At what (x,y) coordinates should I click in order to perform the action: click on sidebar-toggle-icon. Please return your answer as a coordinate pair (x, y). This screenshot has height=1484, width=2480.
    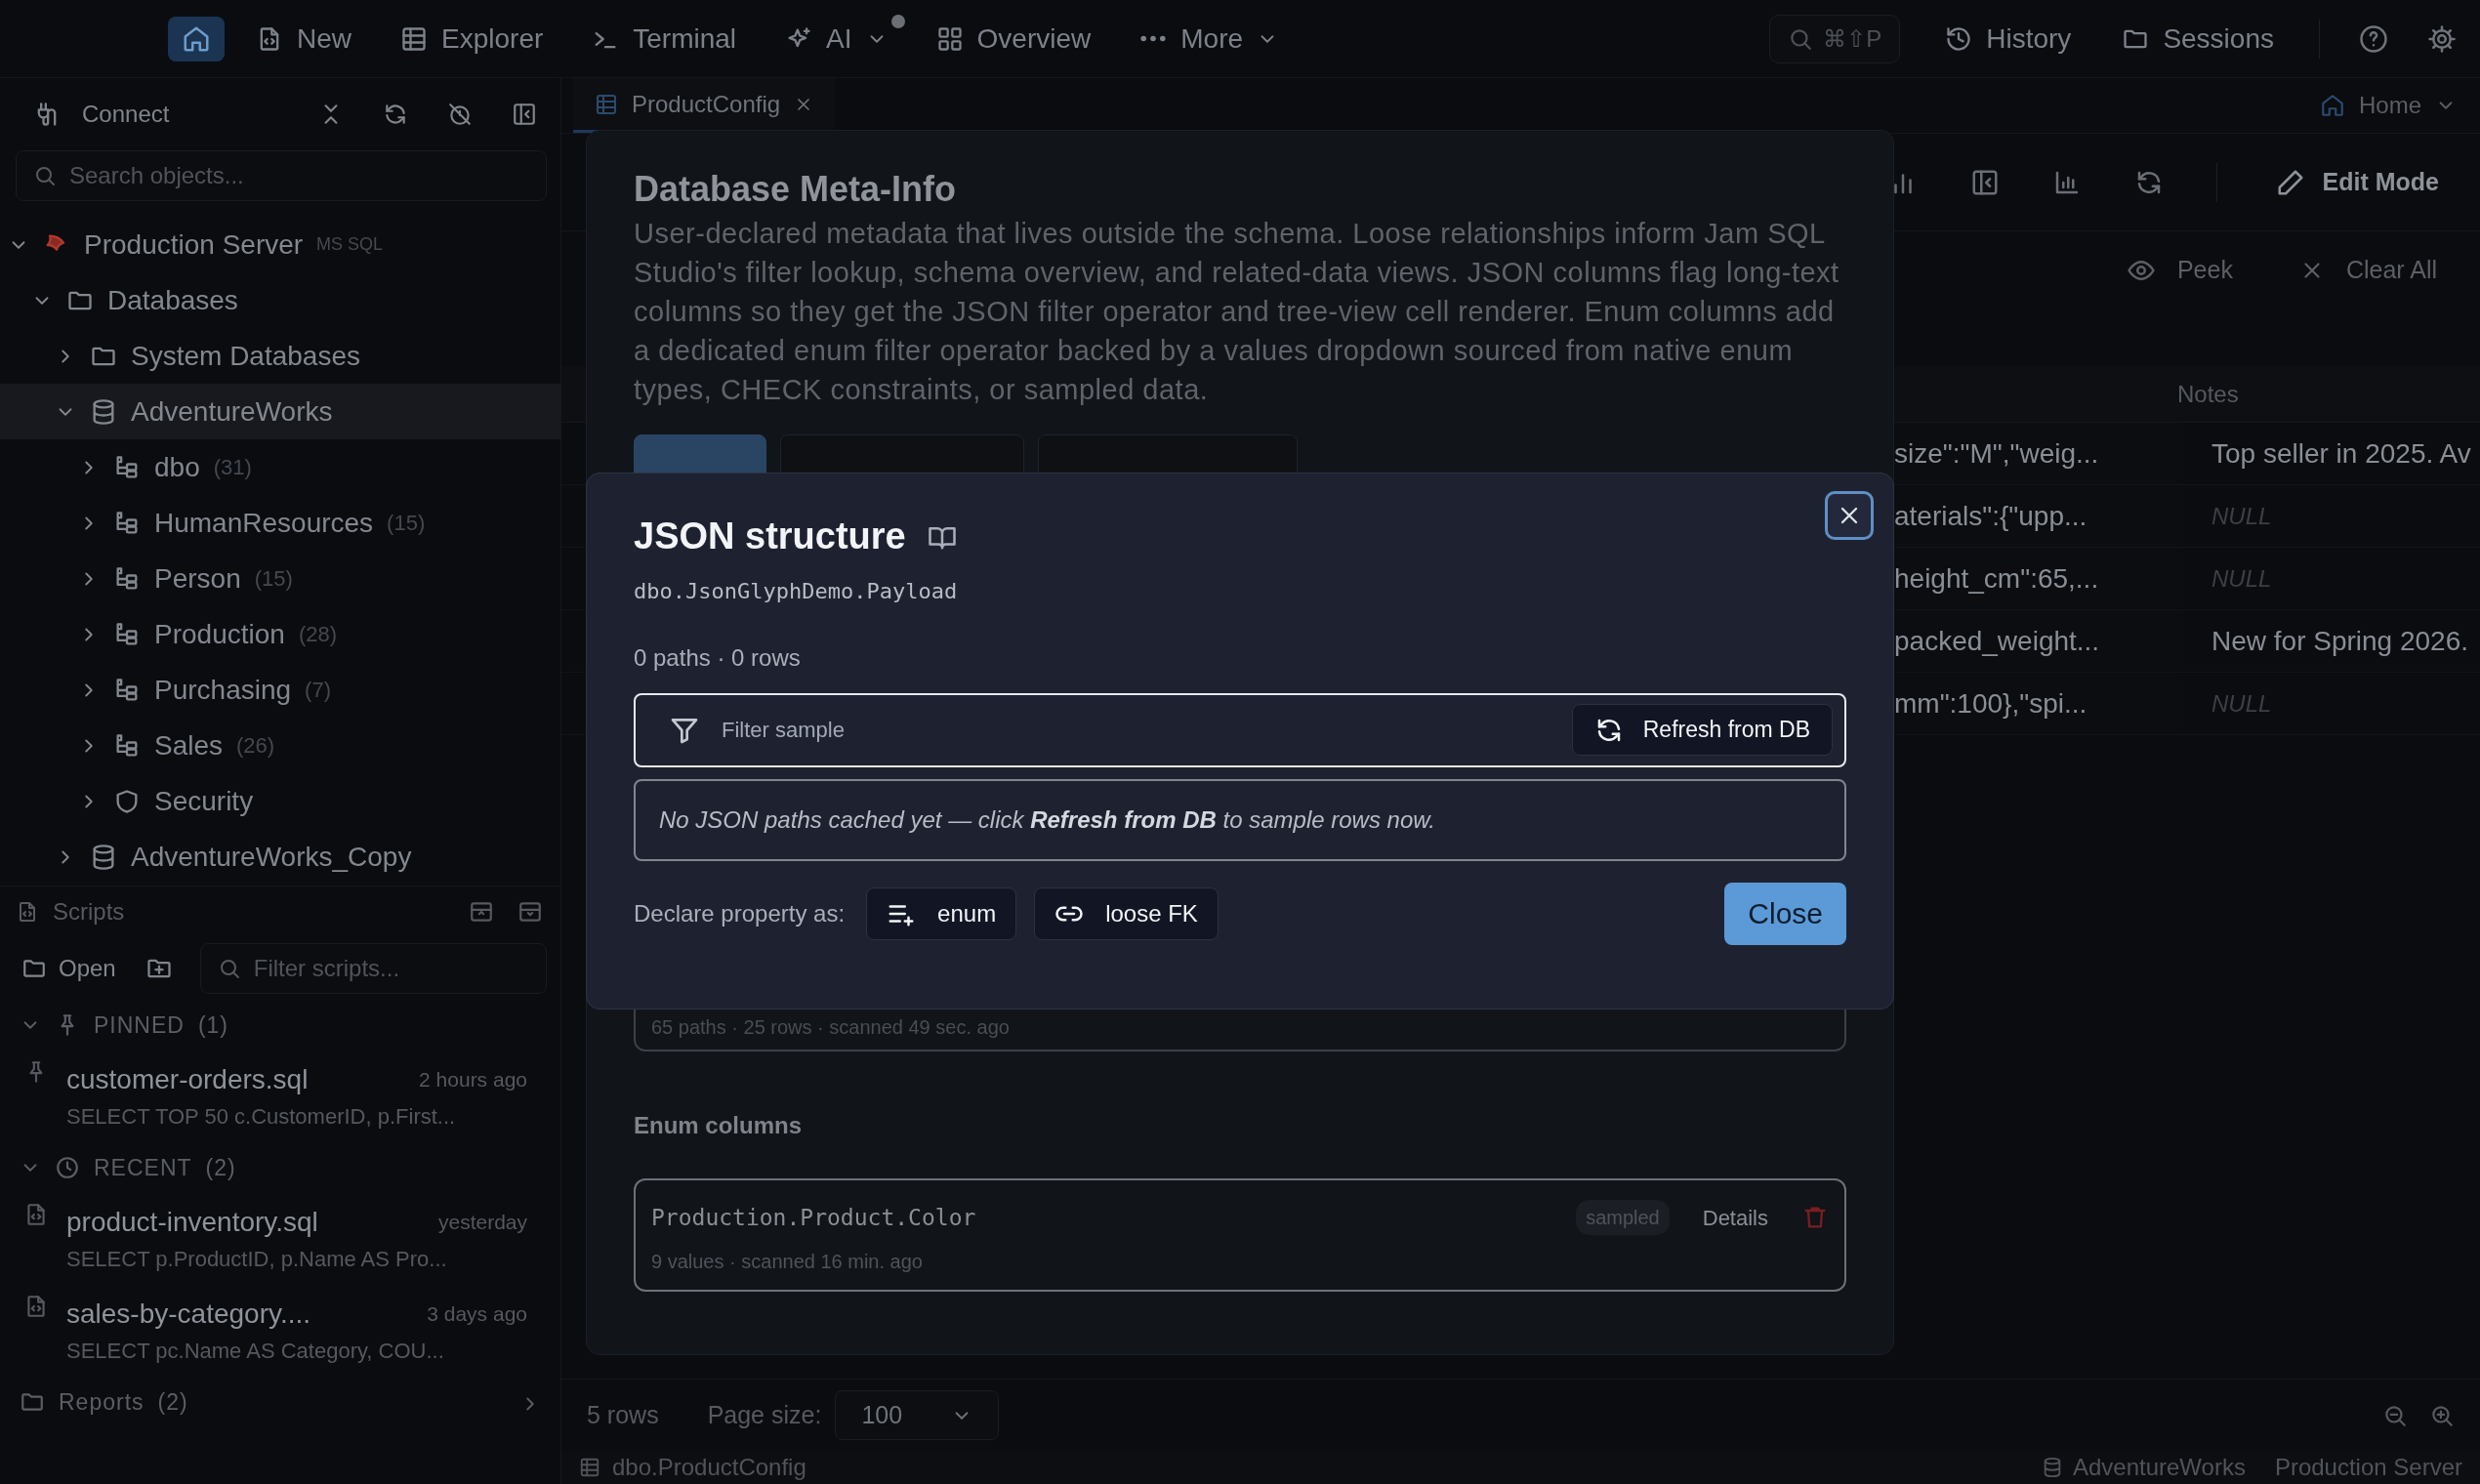
    Looking at the image, I should click on (524, 115).